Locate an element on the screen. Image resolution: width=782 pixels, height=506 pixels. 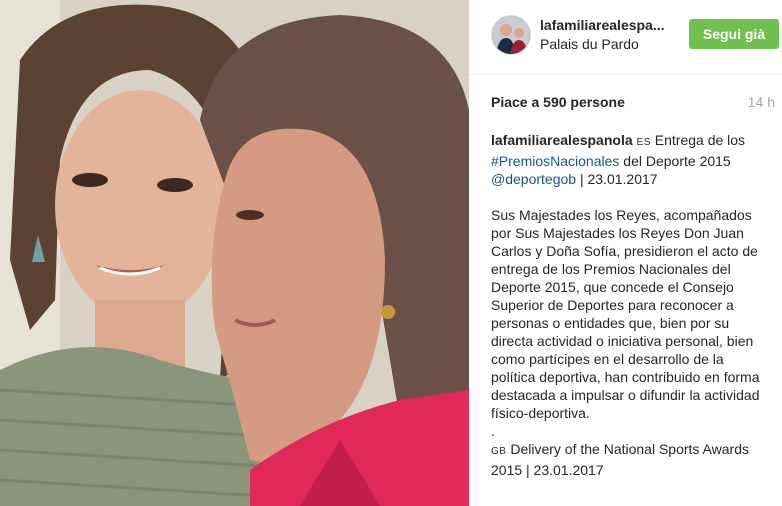
header-location: Palais du Pardo is located at coordinates (589, 44).